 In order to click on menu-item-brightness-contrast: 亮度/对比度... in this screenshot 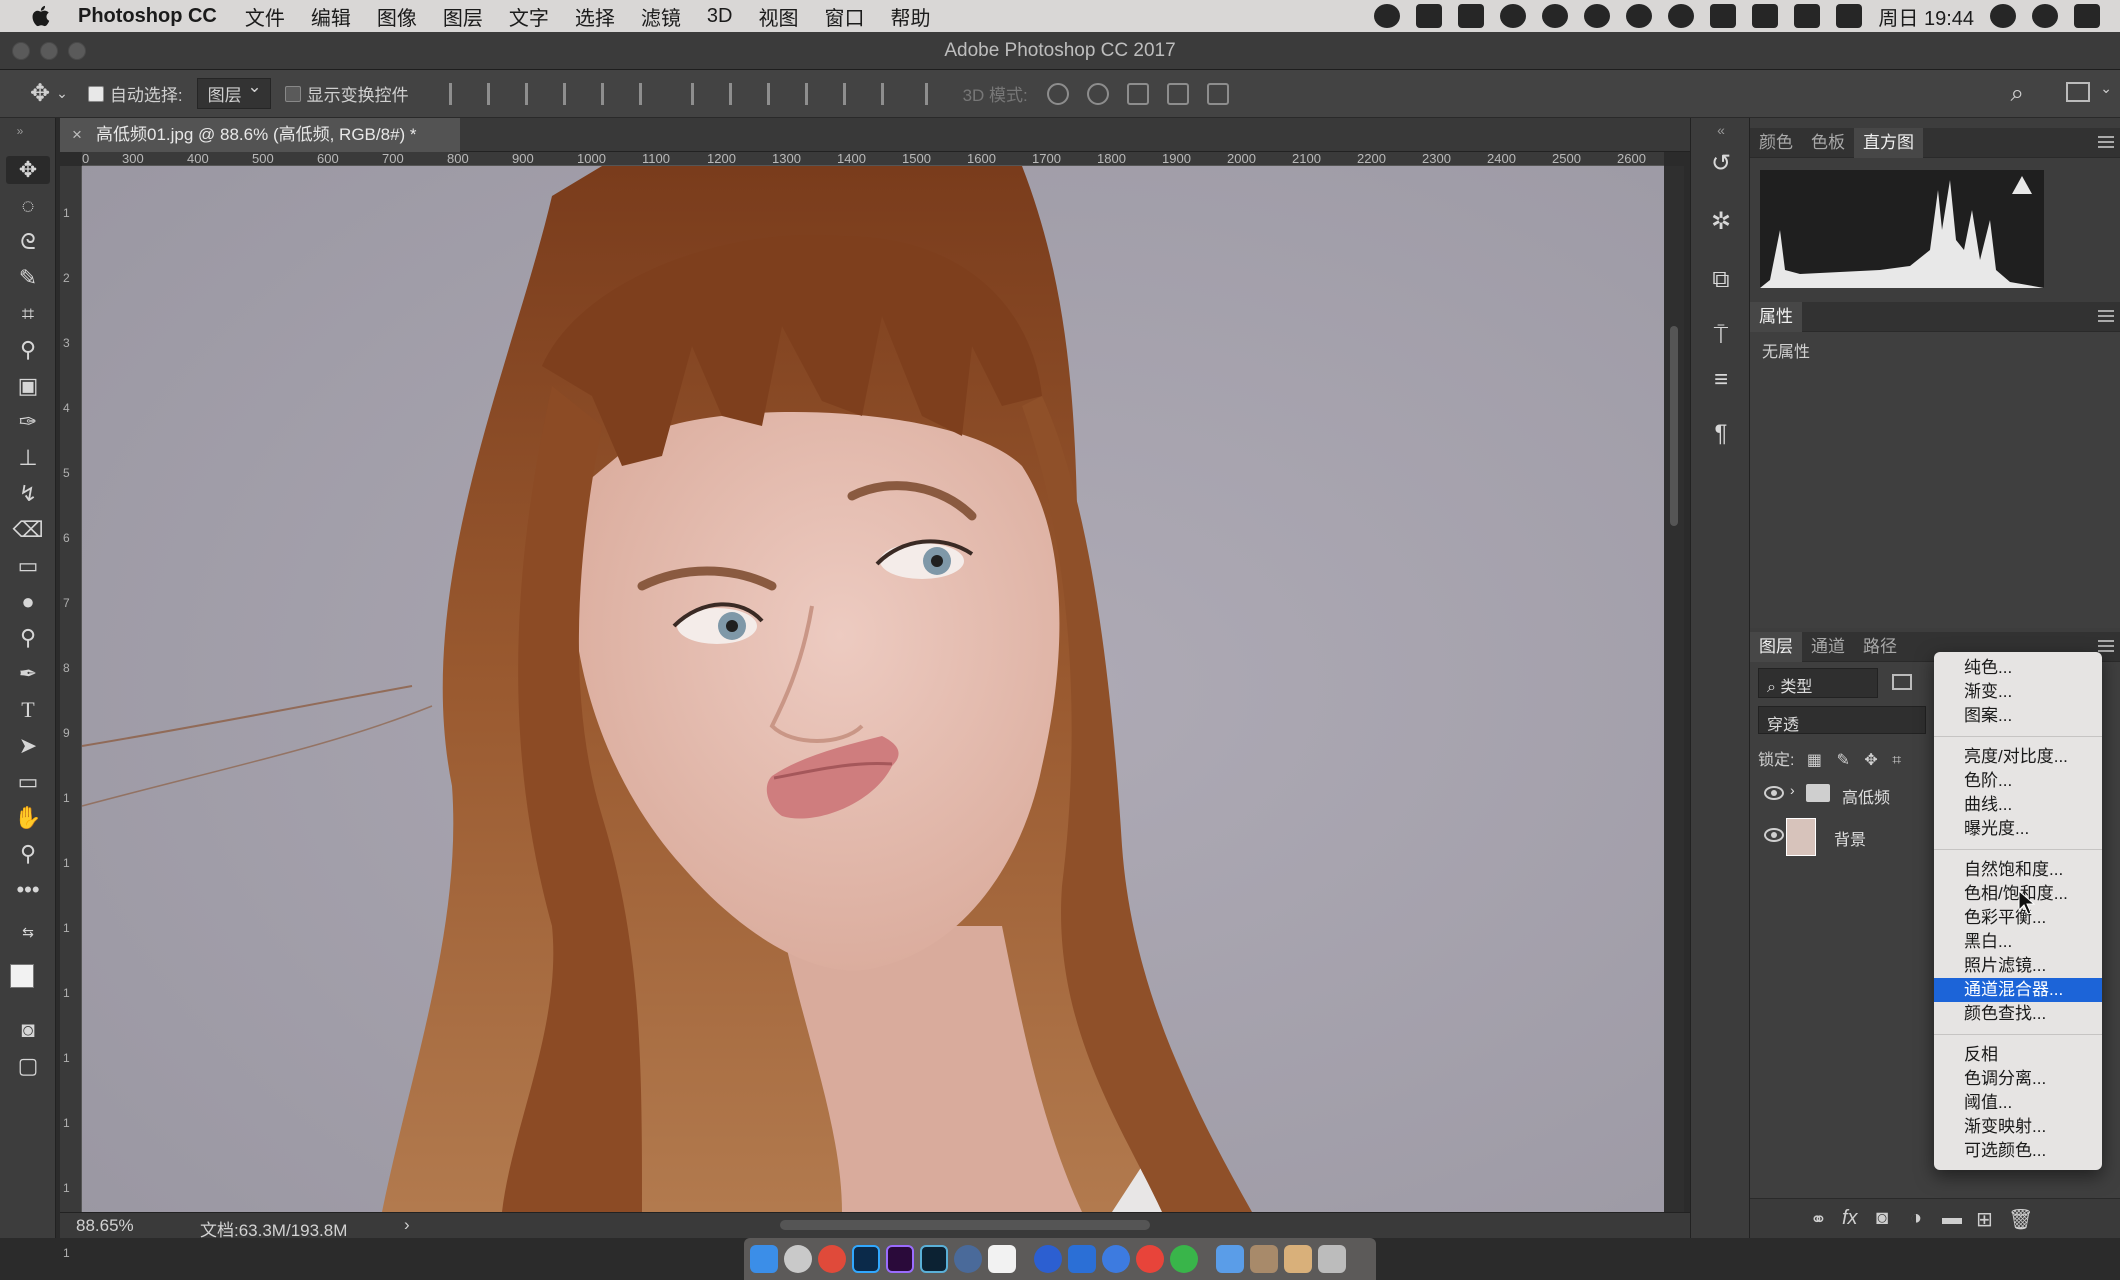, I will do `click(2018, 757)`.